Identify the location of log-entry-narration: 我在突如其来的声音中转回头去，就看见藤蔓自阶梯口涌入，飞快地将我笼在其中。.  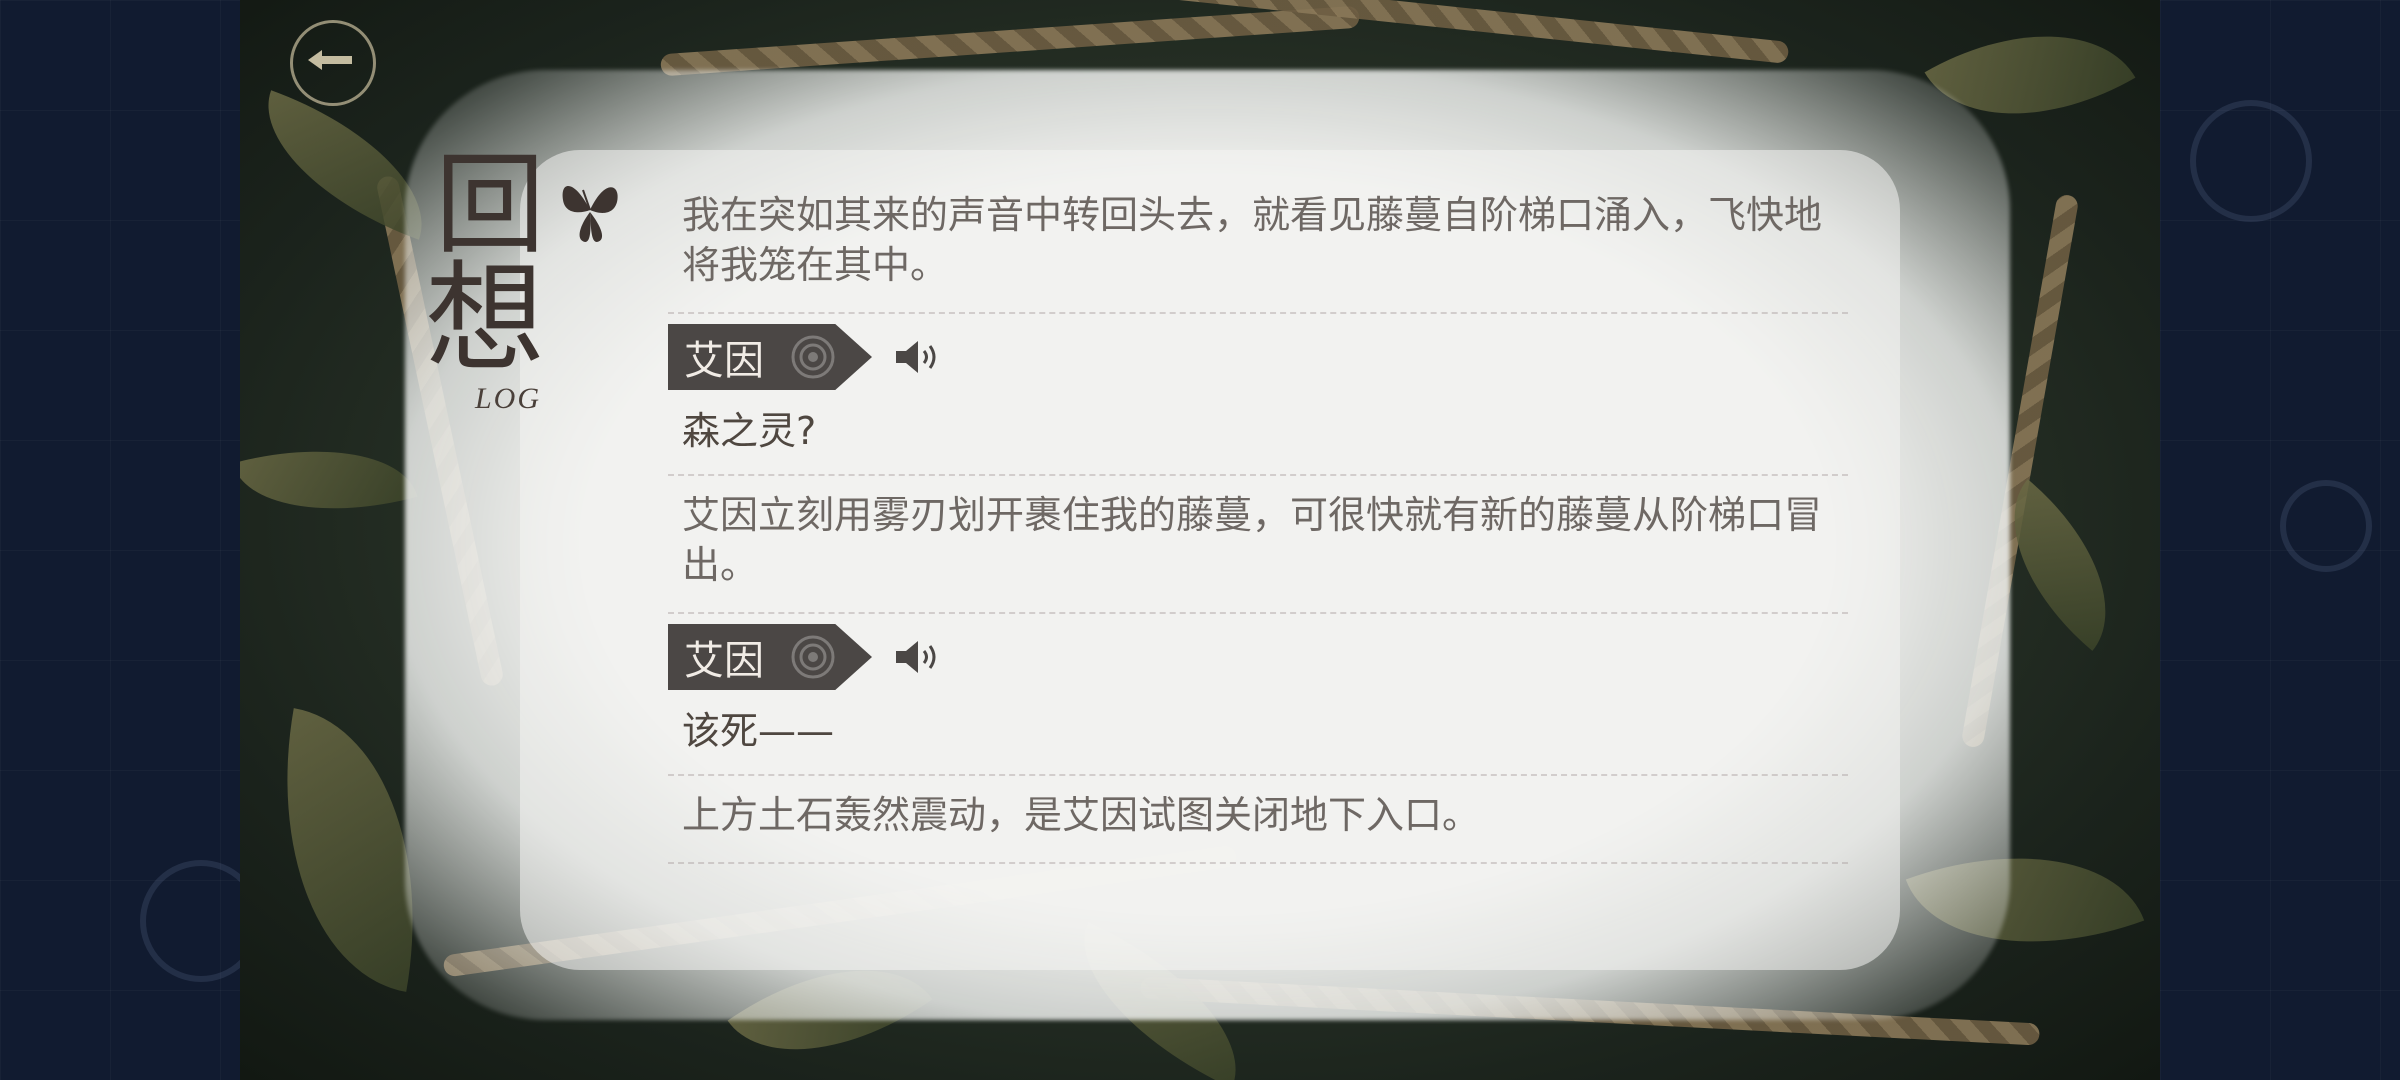
(1258, 252).